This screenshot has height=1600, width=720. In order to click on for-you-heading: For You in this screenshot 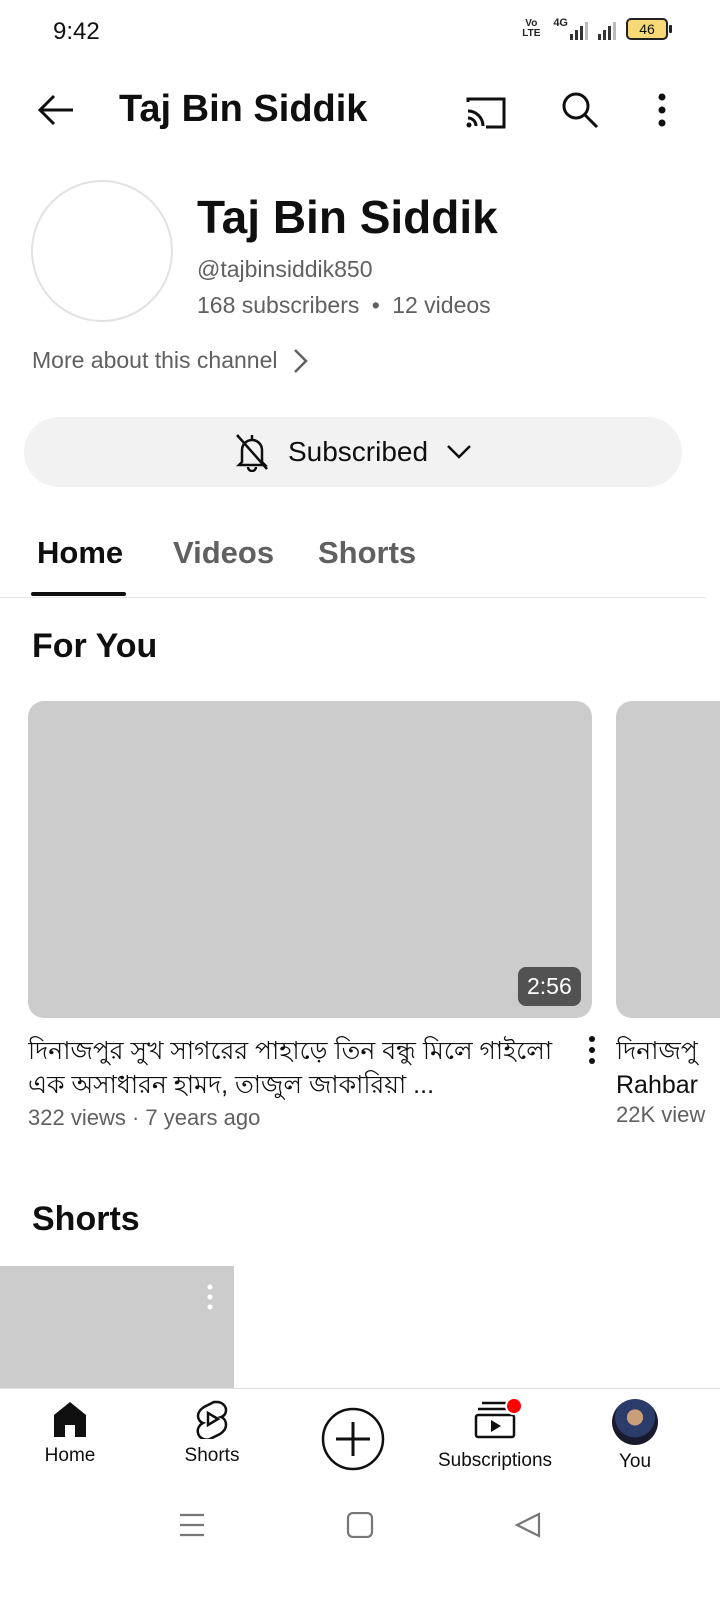, I will do `click(95, 646)`.